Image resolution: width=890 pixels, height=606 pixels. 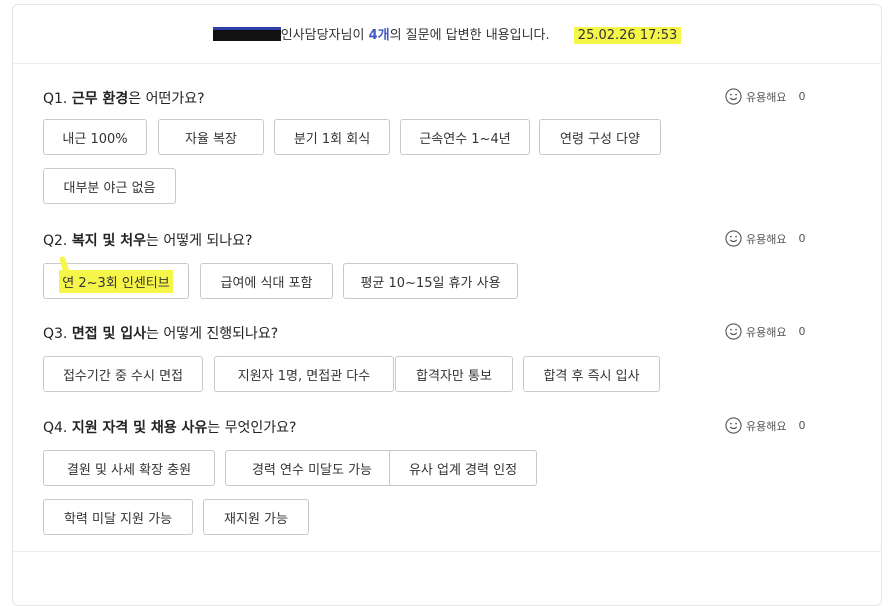 I want to click on answer-chip: 합격자만 통보, so click(x=454, y=374).